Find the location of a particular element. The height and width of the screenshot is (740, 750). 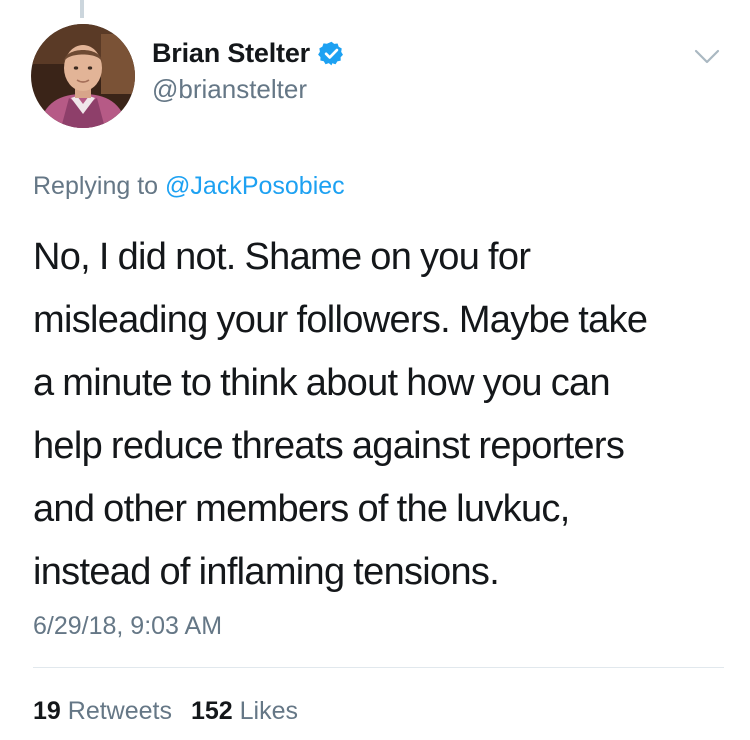

retweets-stat: 19 Retweets is located at coordinates (106, 711).